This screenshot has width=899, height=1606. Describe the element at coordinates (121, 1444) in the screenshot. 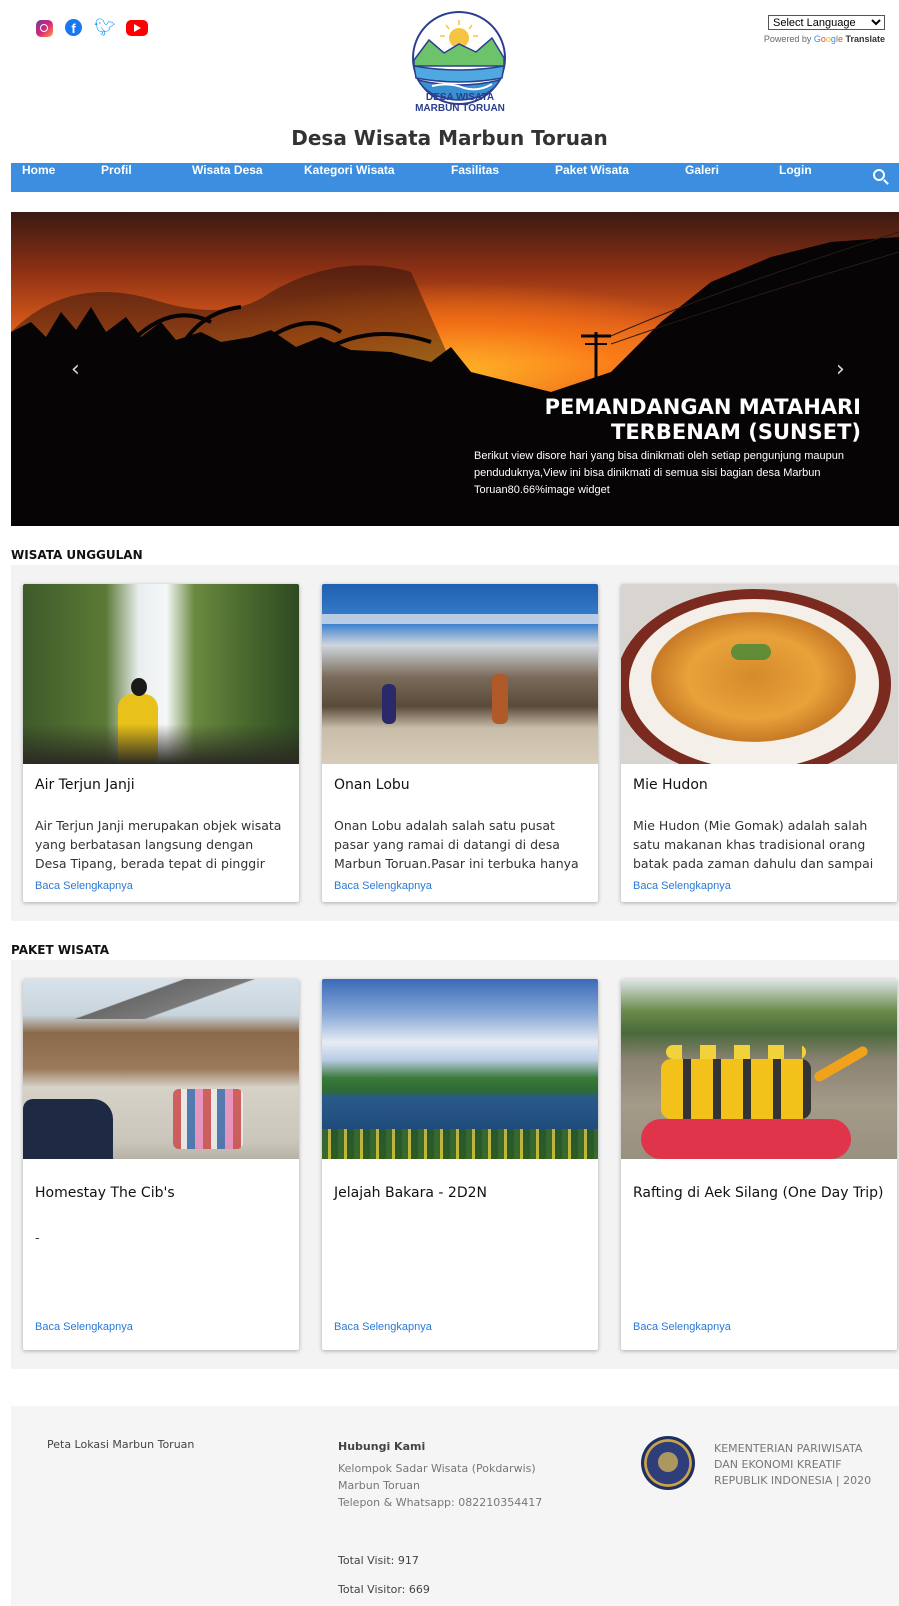

I see `map-title: Peta Lokasi Marbun Toruan` at that location.